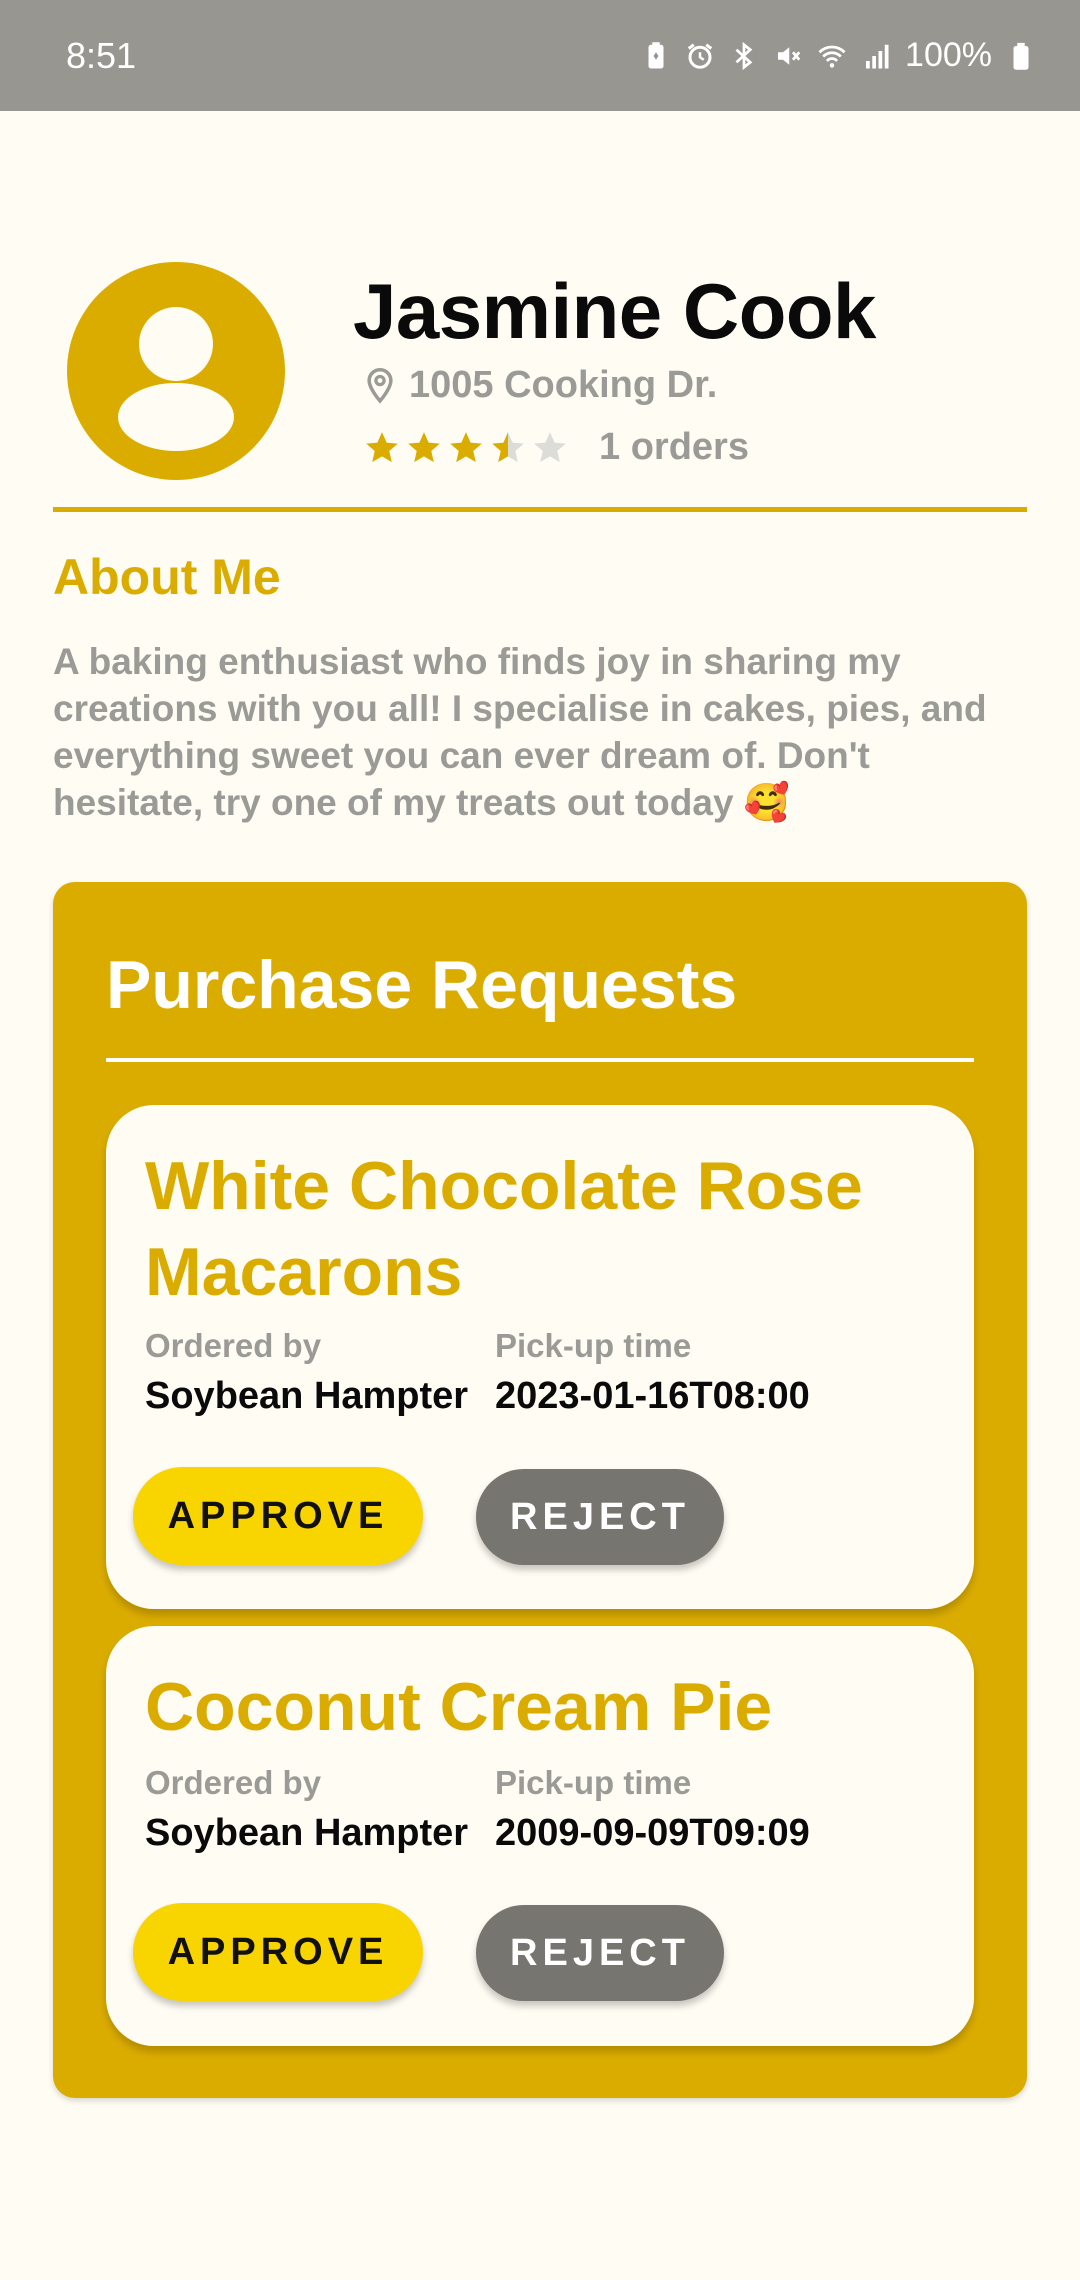 The image size is (1080, 2280). I want to click on seller-address: 1005 Cooking Dr., so click(563, 385).